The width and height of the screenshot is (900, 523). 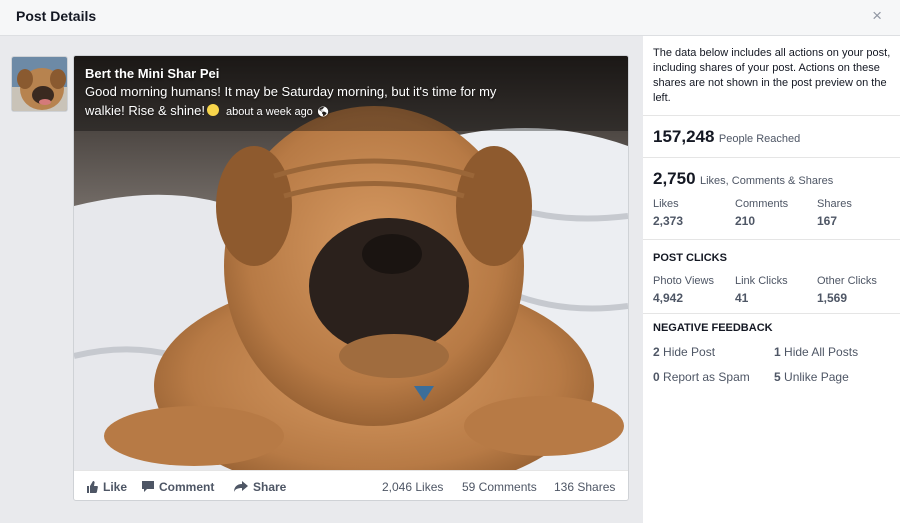 What do you see at coordinates (745, 221) in the screenshot?
I see `engagement-comments-value: 210` at bounding box center [745, 221].